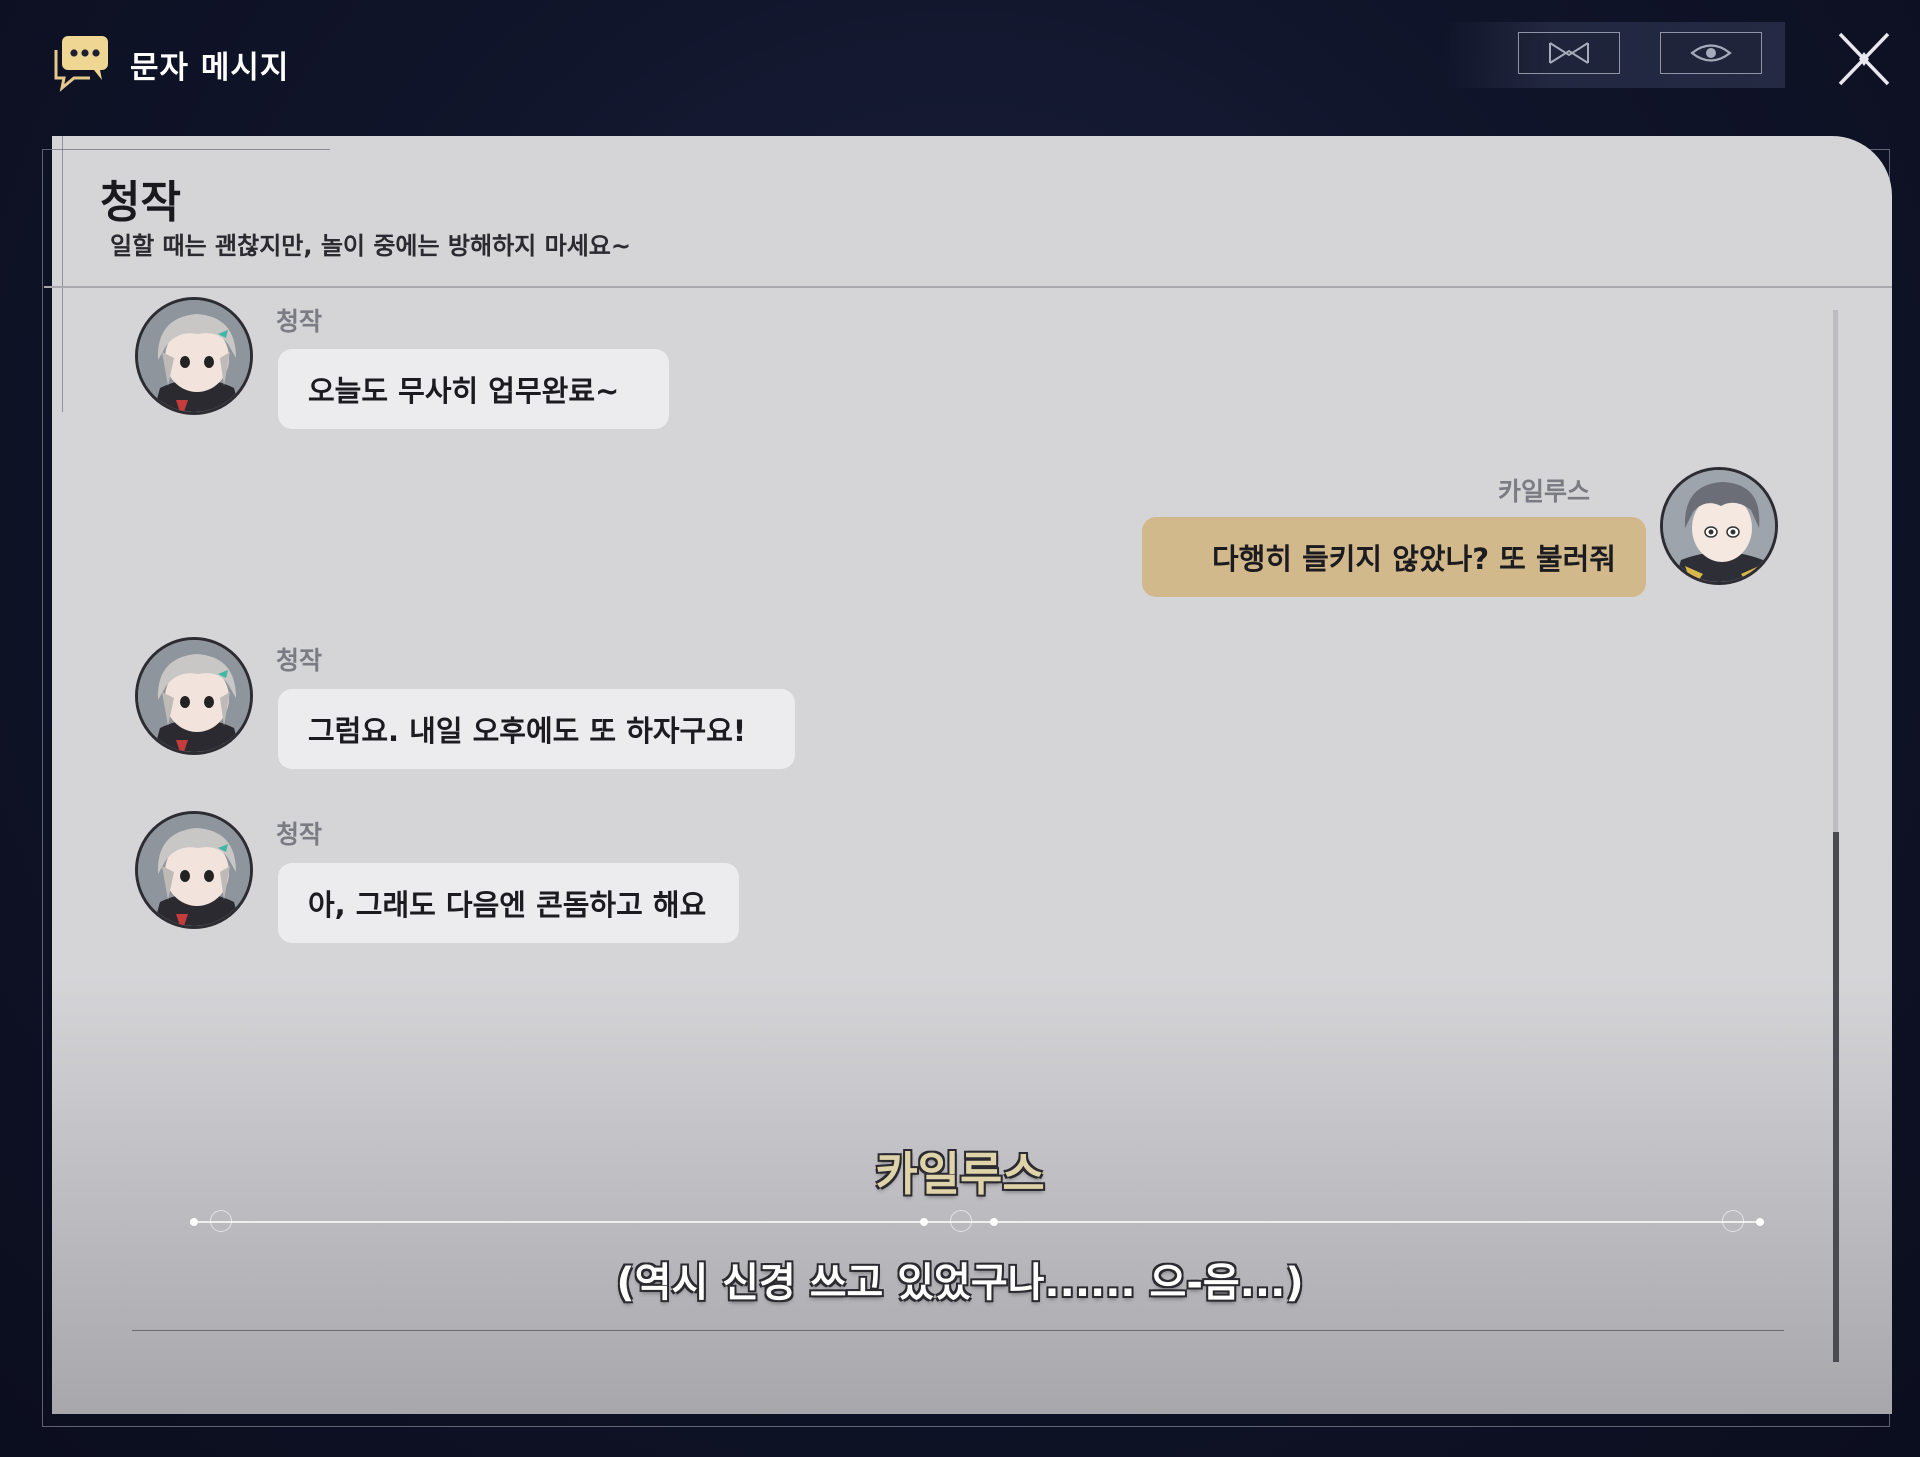  Describe the element at coordinates (960, 65) in the screenshot. I see `top-bar: 문자 메시지` at that location.